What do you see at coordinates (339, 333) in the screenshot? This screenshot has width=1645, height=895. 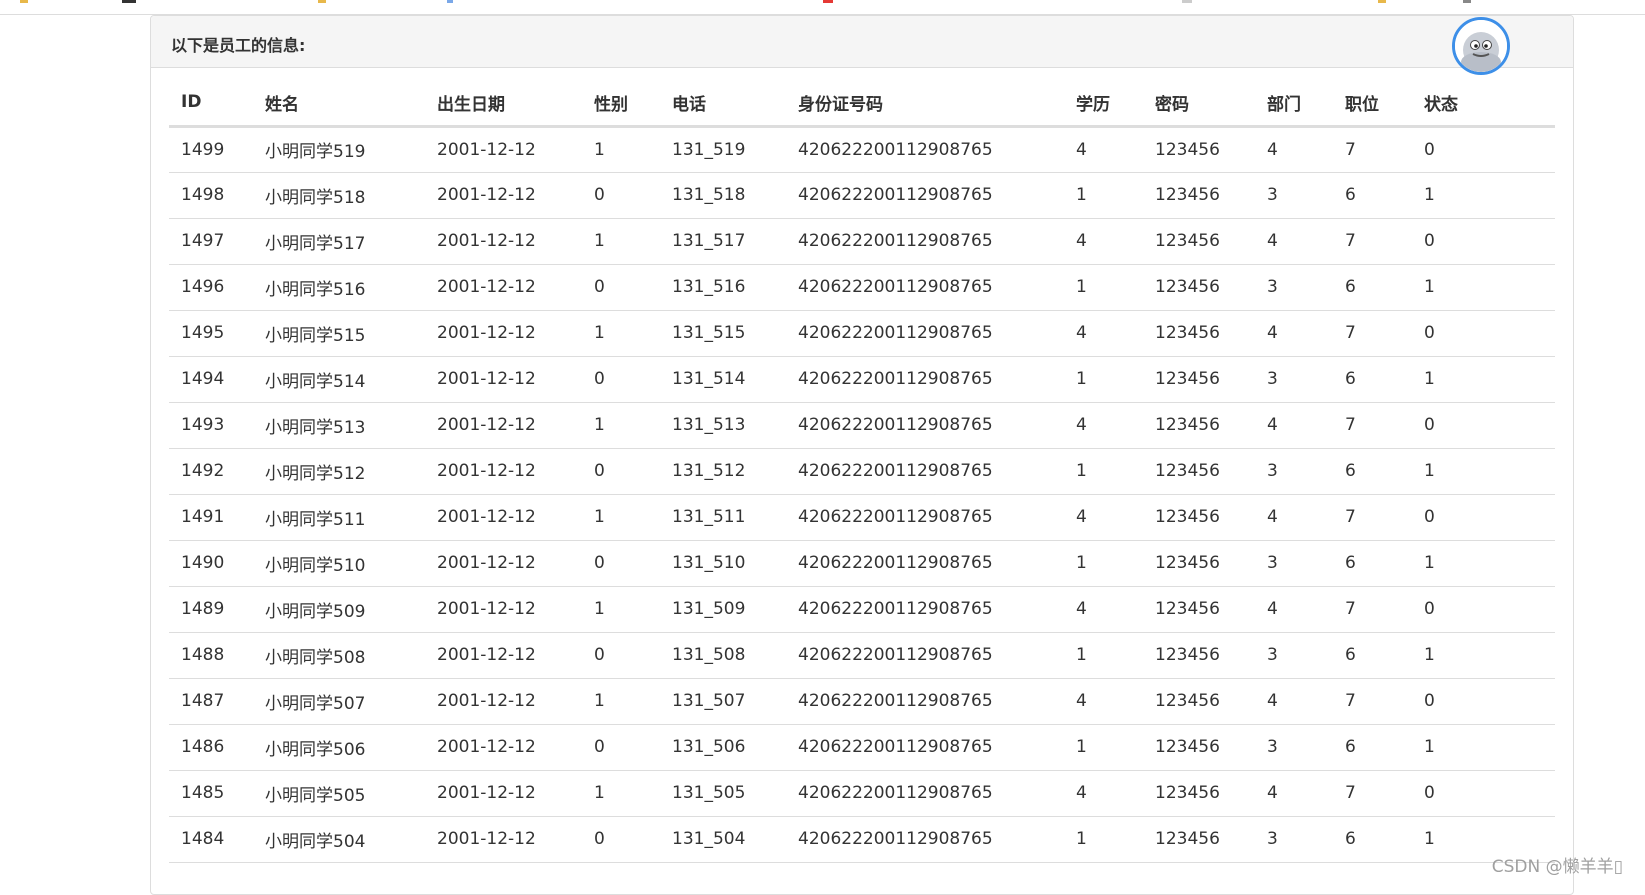 I see `cell-name: 小明同学515` at bounding box center [339, 333].